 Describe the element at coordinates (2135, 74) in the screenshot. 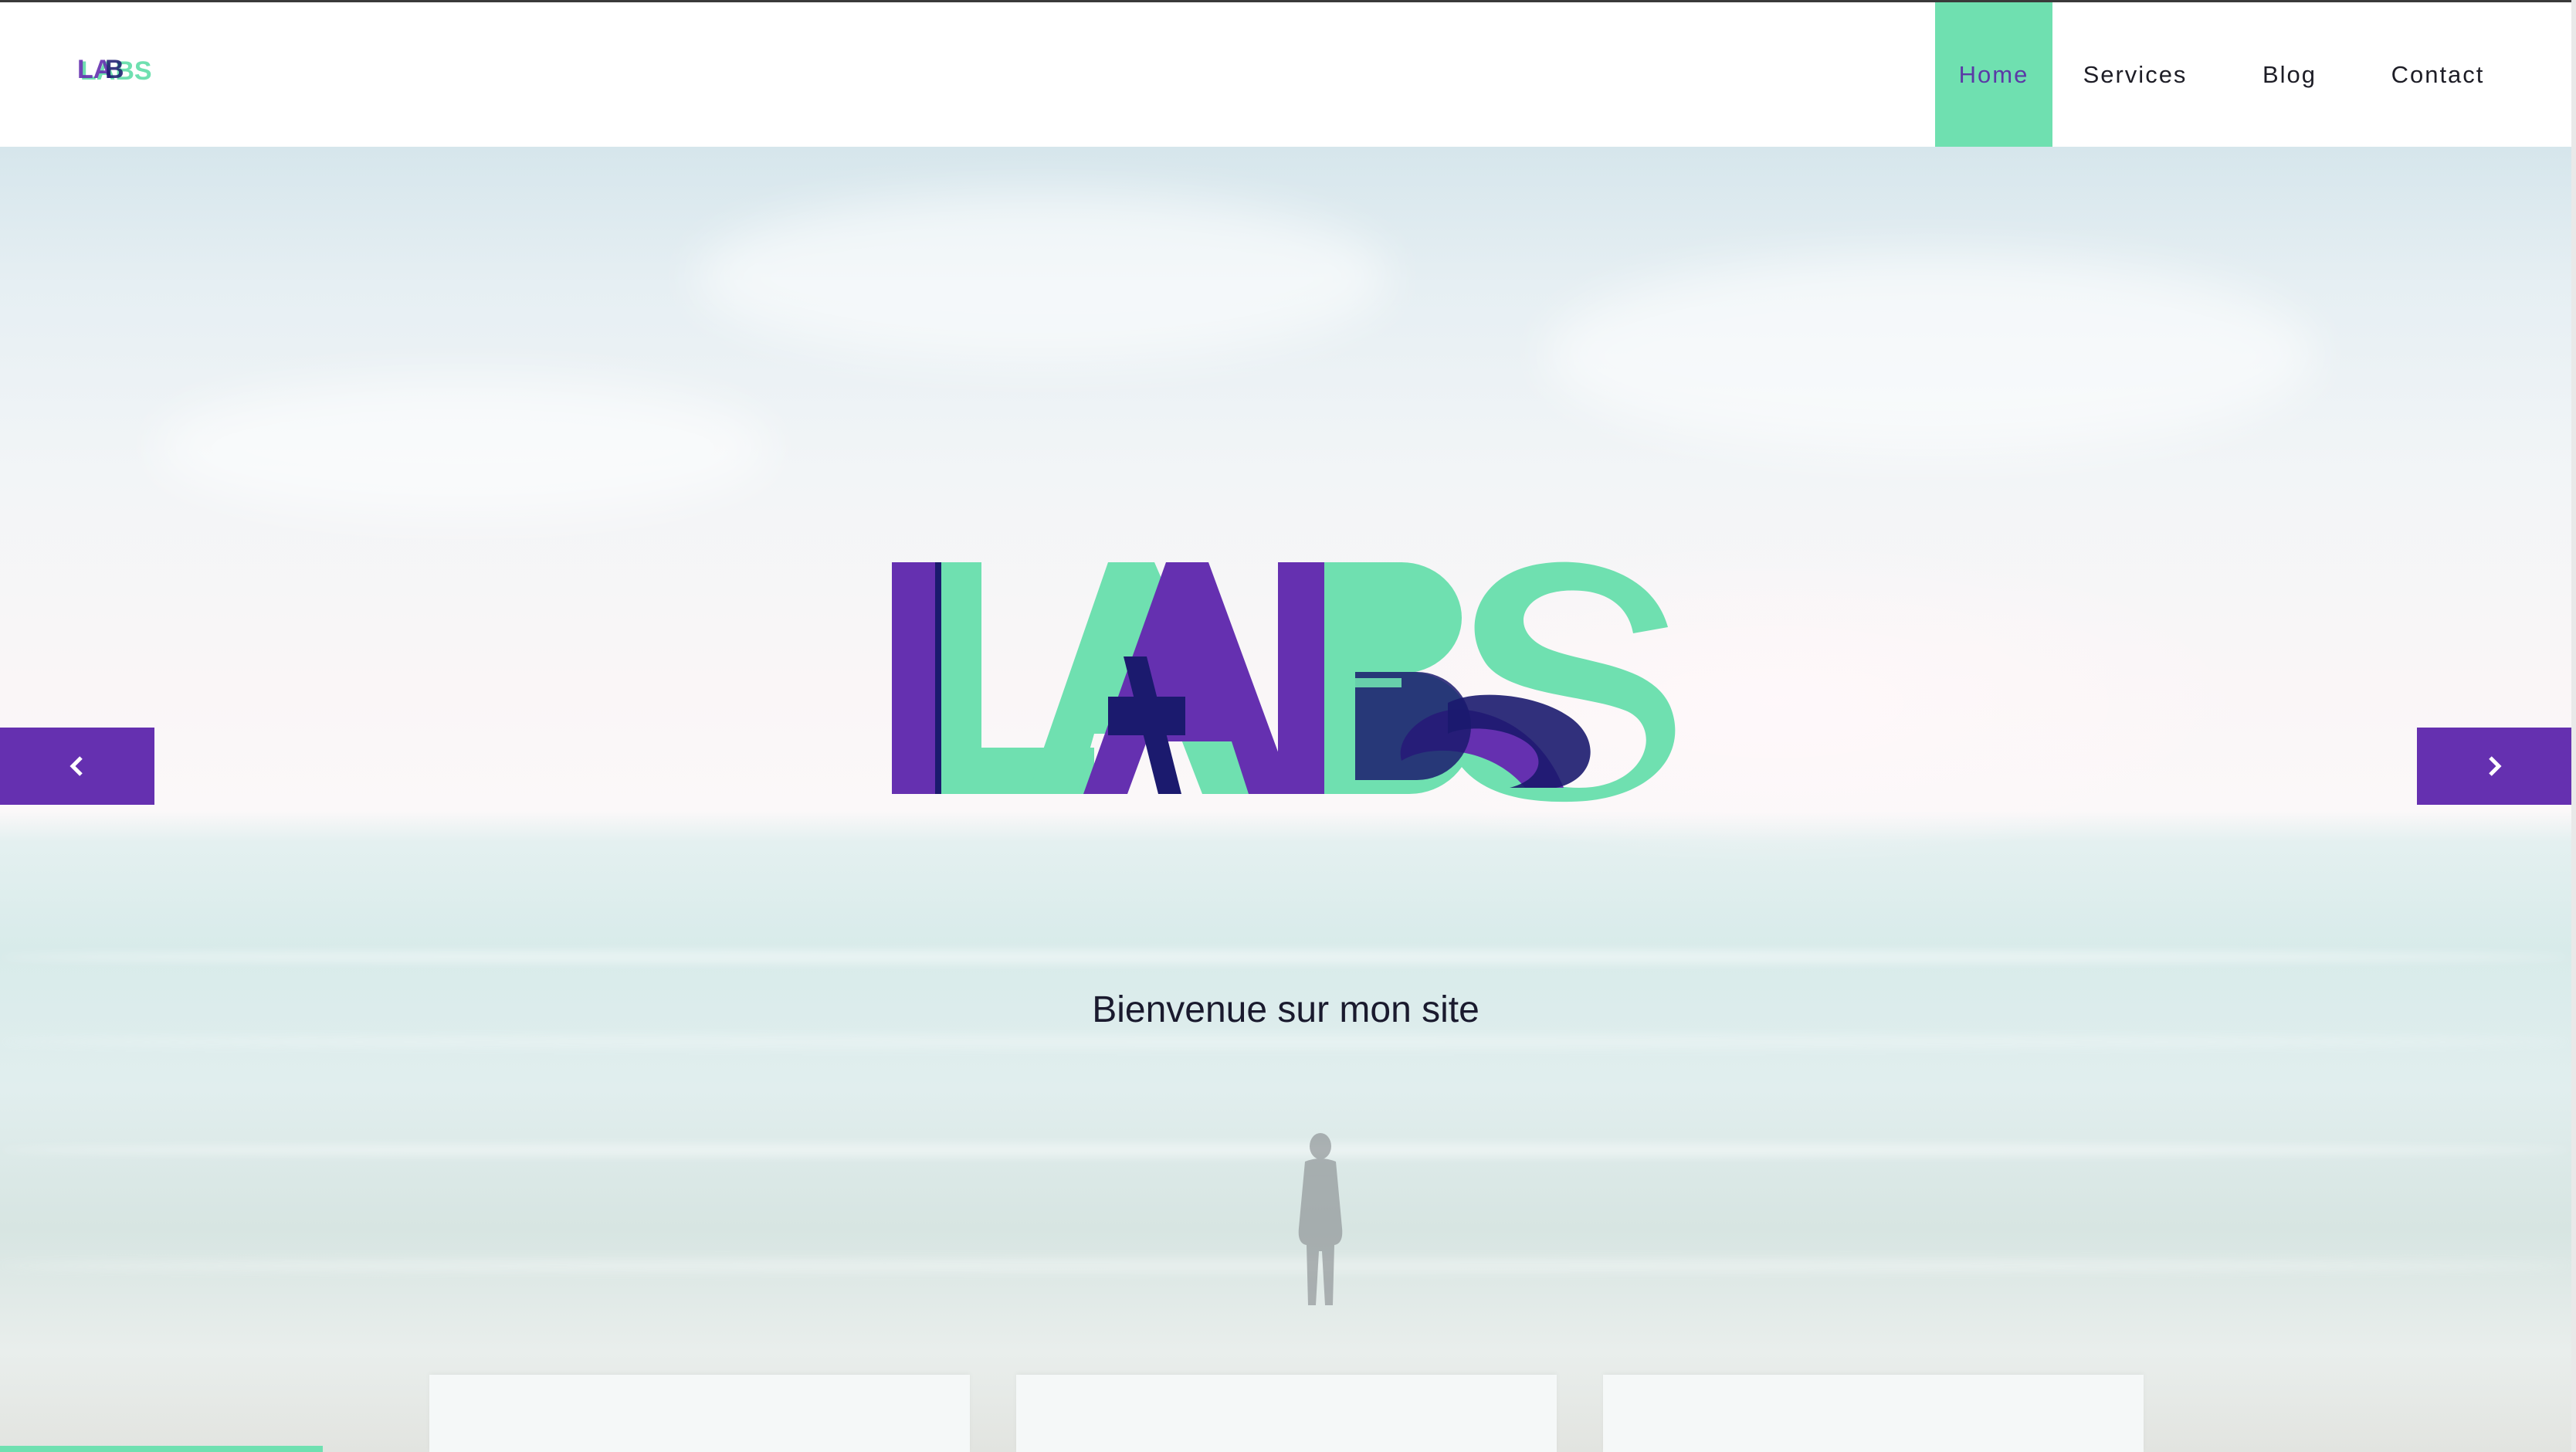

I see `nav-services: Services` at that location.